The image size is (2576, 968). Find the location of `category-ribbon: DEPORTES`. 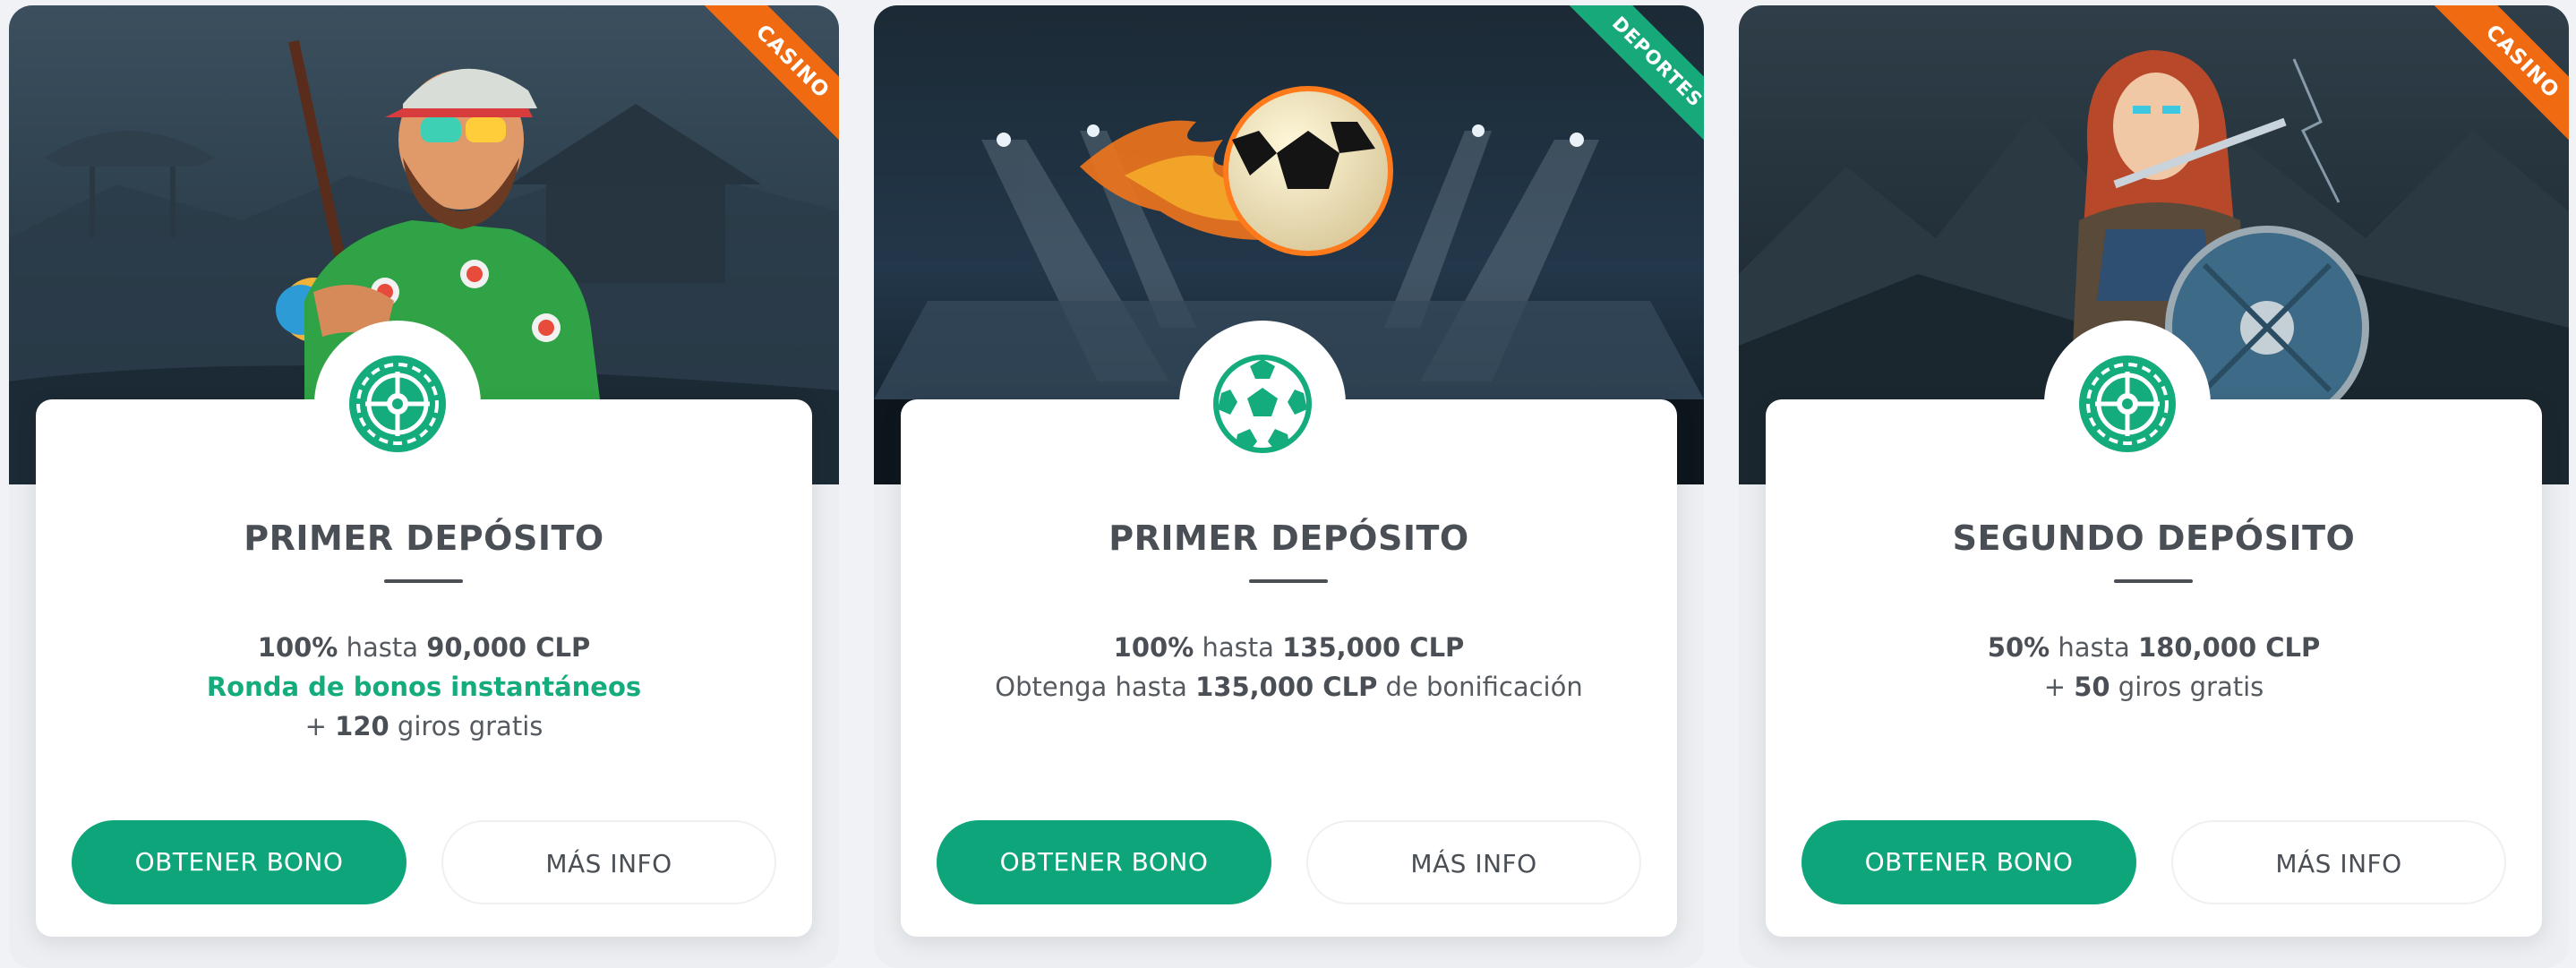

category-ribbon: DEPORTES is located at coordinates (1637, 72).